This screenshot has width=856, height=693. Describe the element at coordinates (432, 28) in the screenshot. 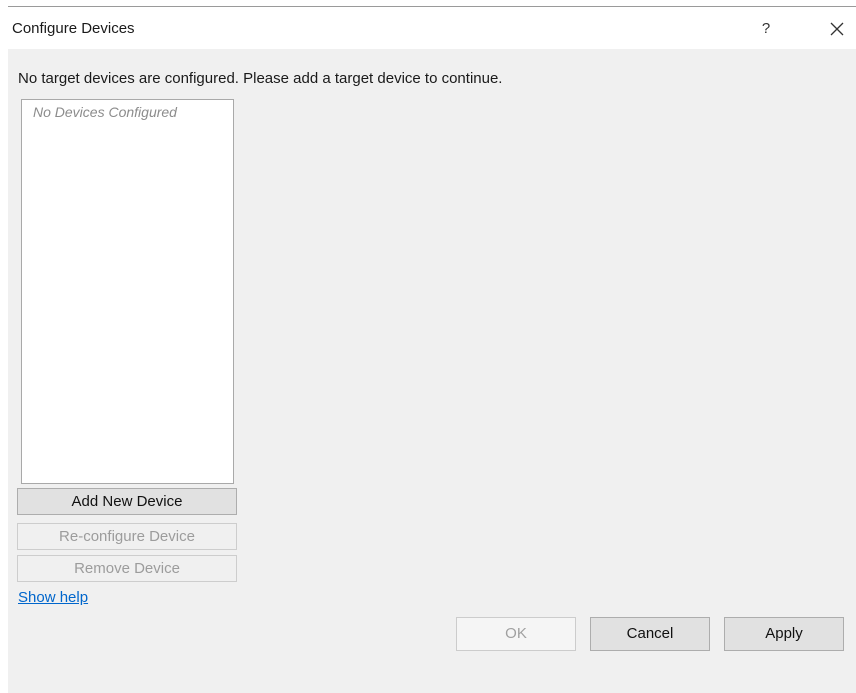

I see `title-bar: Configure Devices ?` at that location.